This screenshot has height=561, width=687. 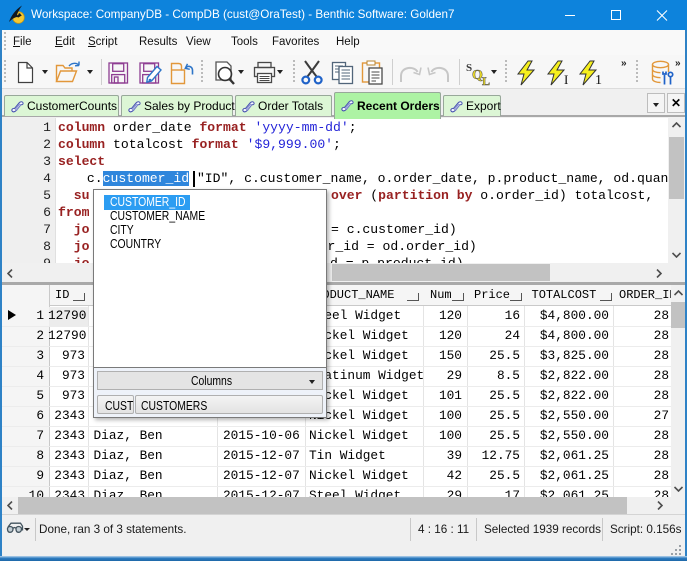 I want to click on svg-text: L, so click(x=486, y=80).